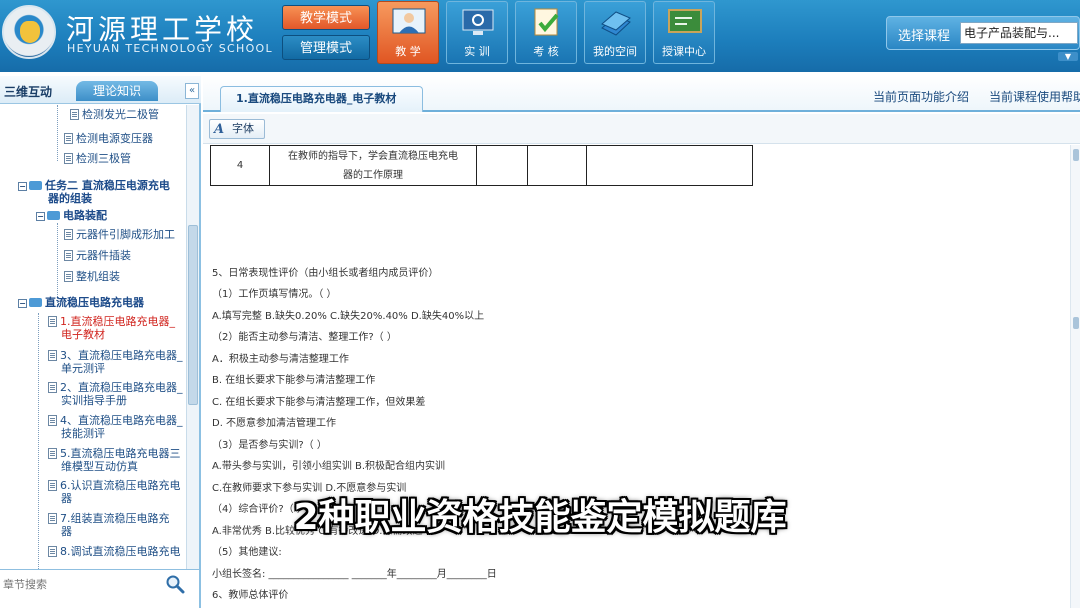 The height and width of the screenshot is (608, 1080). I want to click on doc-line: A.填写完整 B.缺失0.20% C.缺失20%.40% D.缺失40%以上, so click(348, 316).